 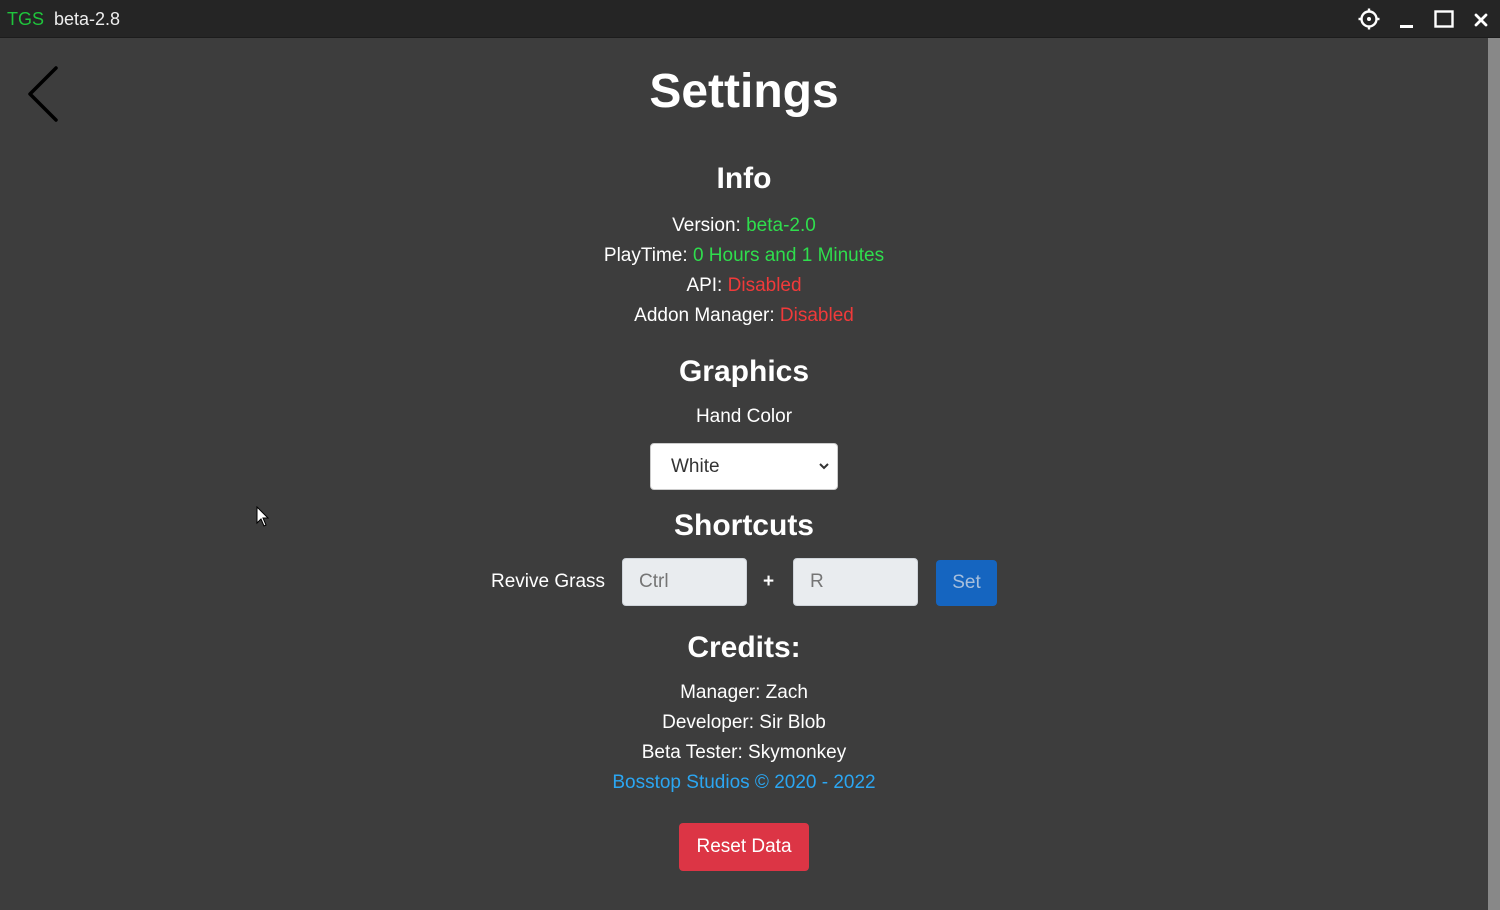 I want to click on version-value: beta-2.0, so click(x=781, y=225).